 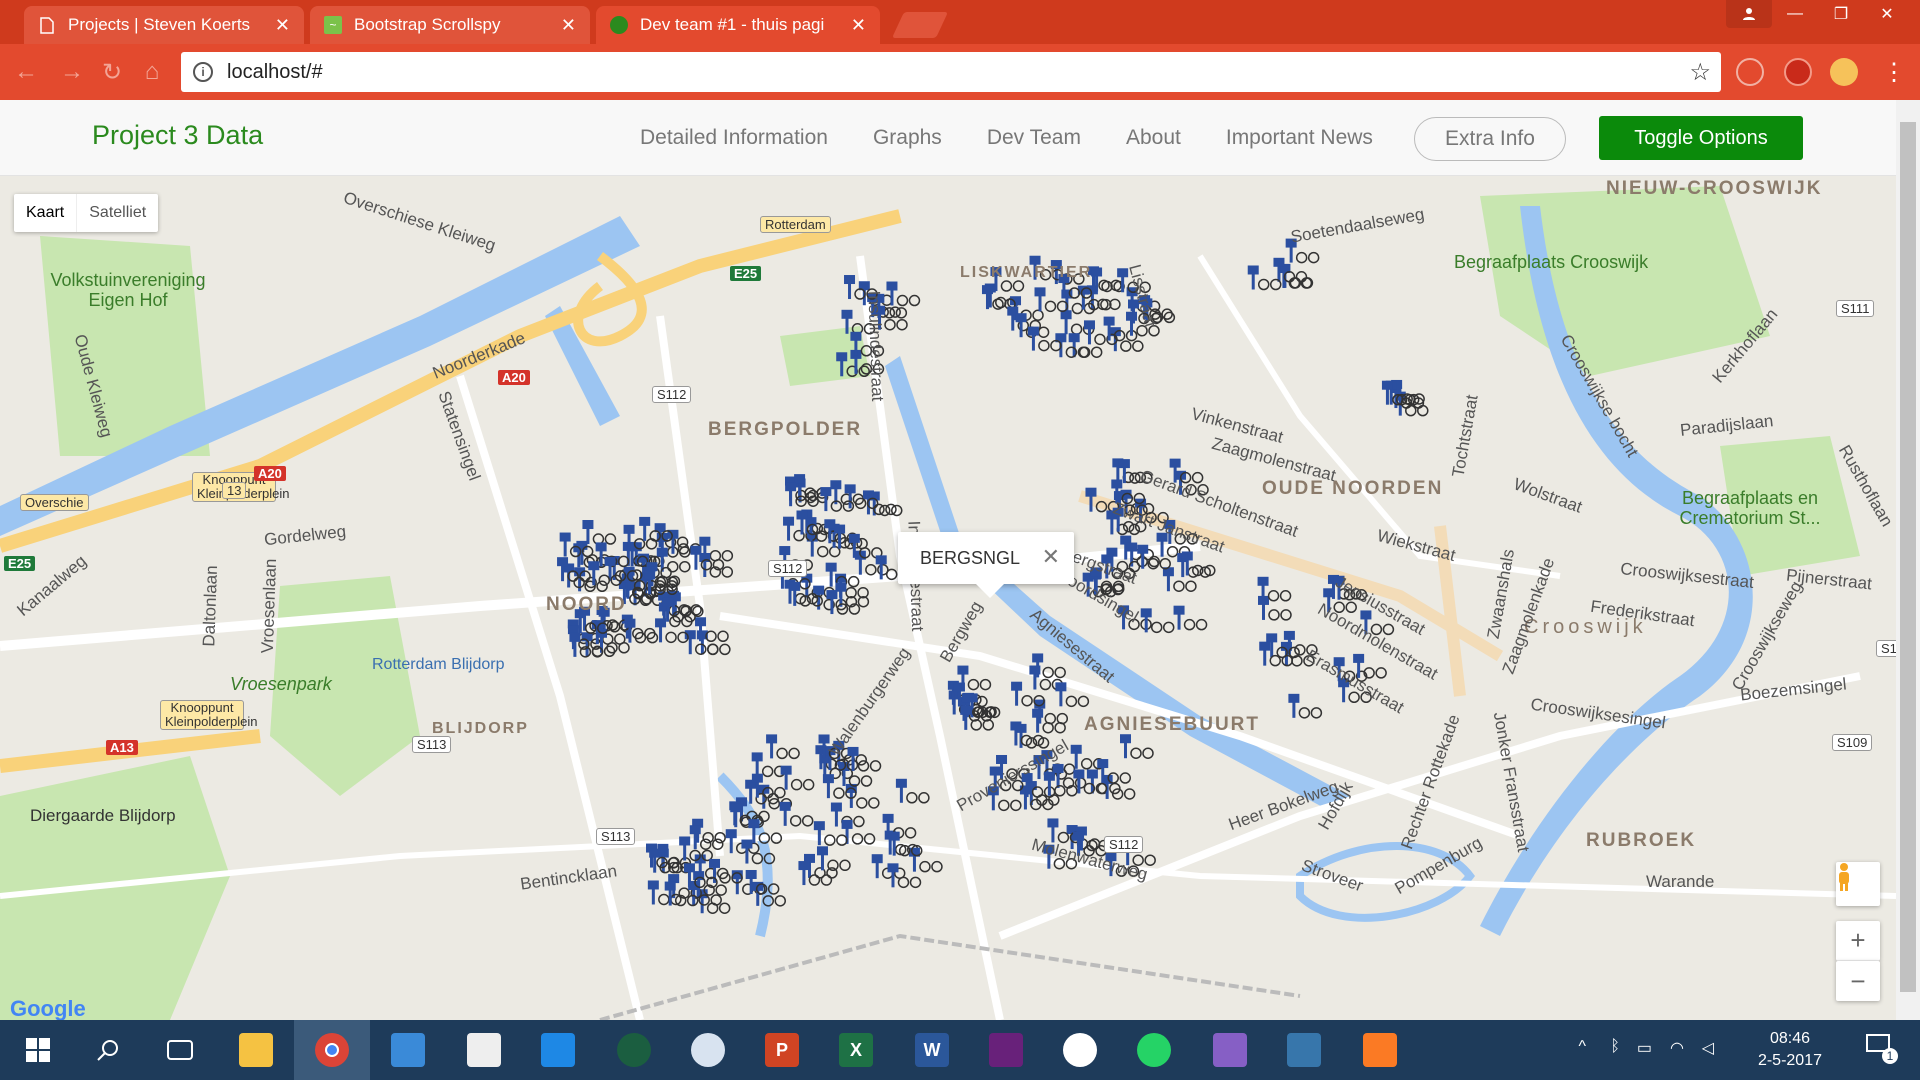 I want to click on restore-icon: ❐, so click(x=1841, y=14).